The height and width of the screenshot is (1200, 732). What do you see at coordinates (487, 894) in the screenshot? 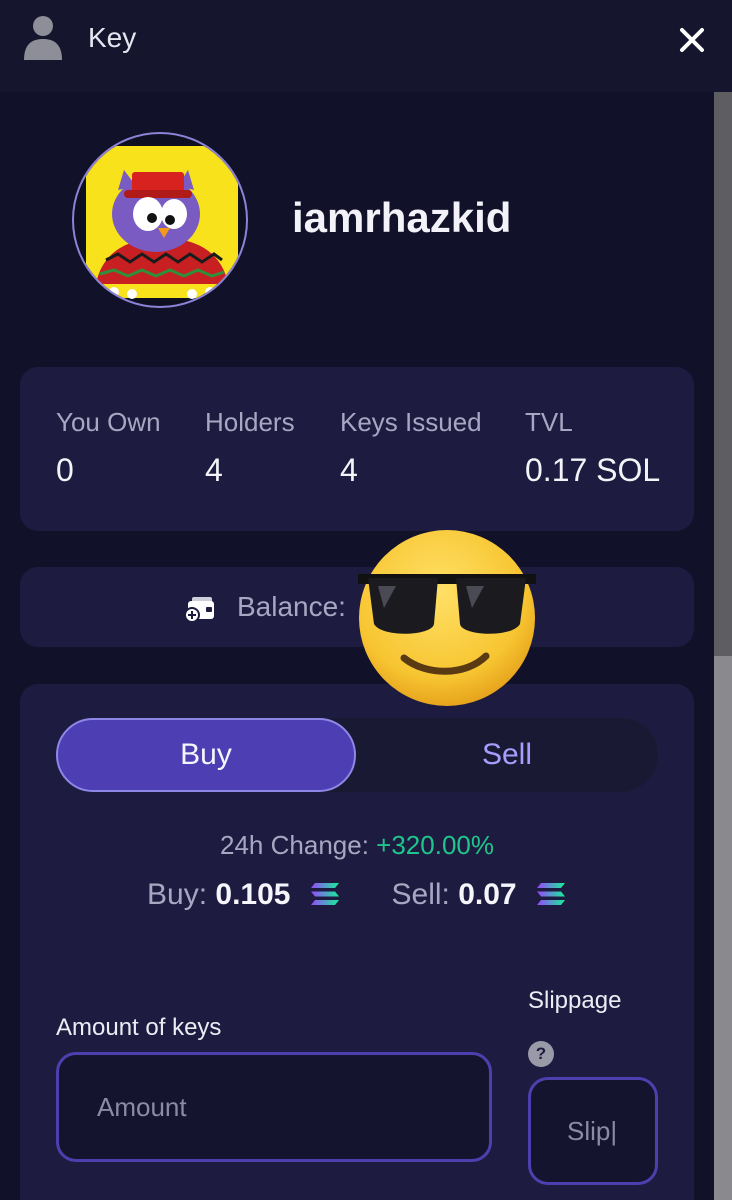
I see `sell-price-value: 0.07` at bounding box center [487, 894].